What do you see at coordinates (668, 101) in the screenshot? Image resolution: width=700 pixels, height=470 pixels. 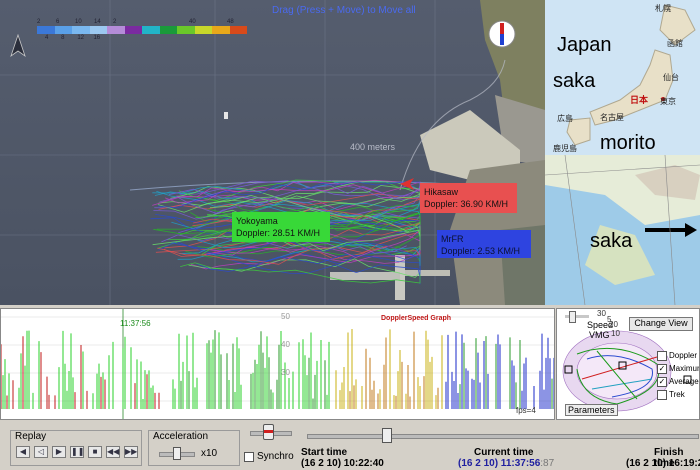 I see `city-label: 東京` at bounding box center [668, 101].